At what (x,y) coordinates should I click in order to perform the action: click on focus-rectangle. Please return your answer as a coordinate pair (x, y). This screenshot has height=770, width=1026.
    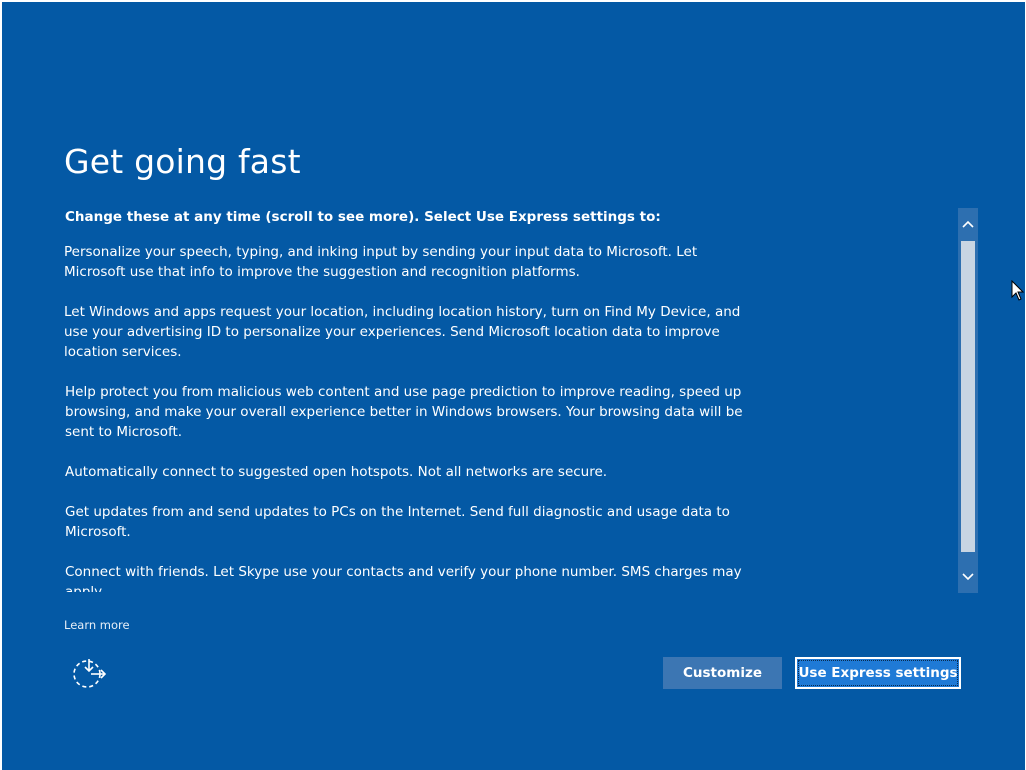
    Looking at the image, I should click on (878, 673).